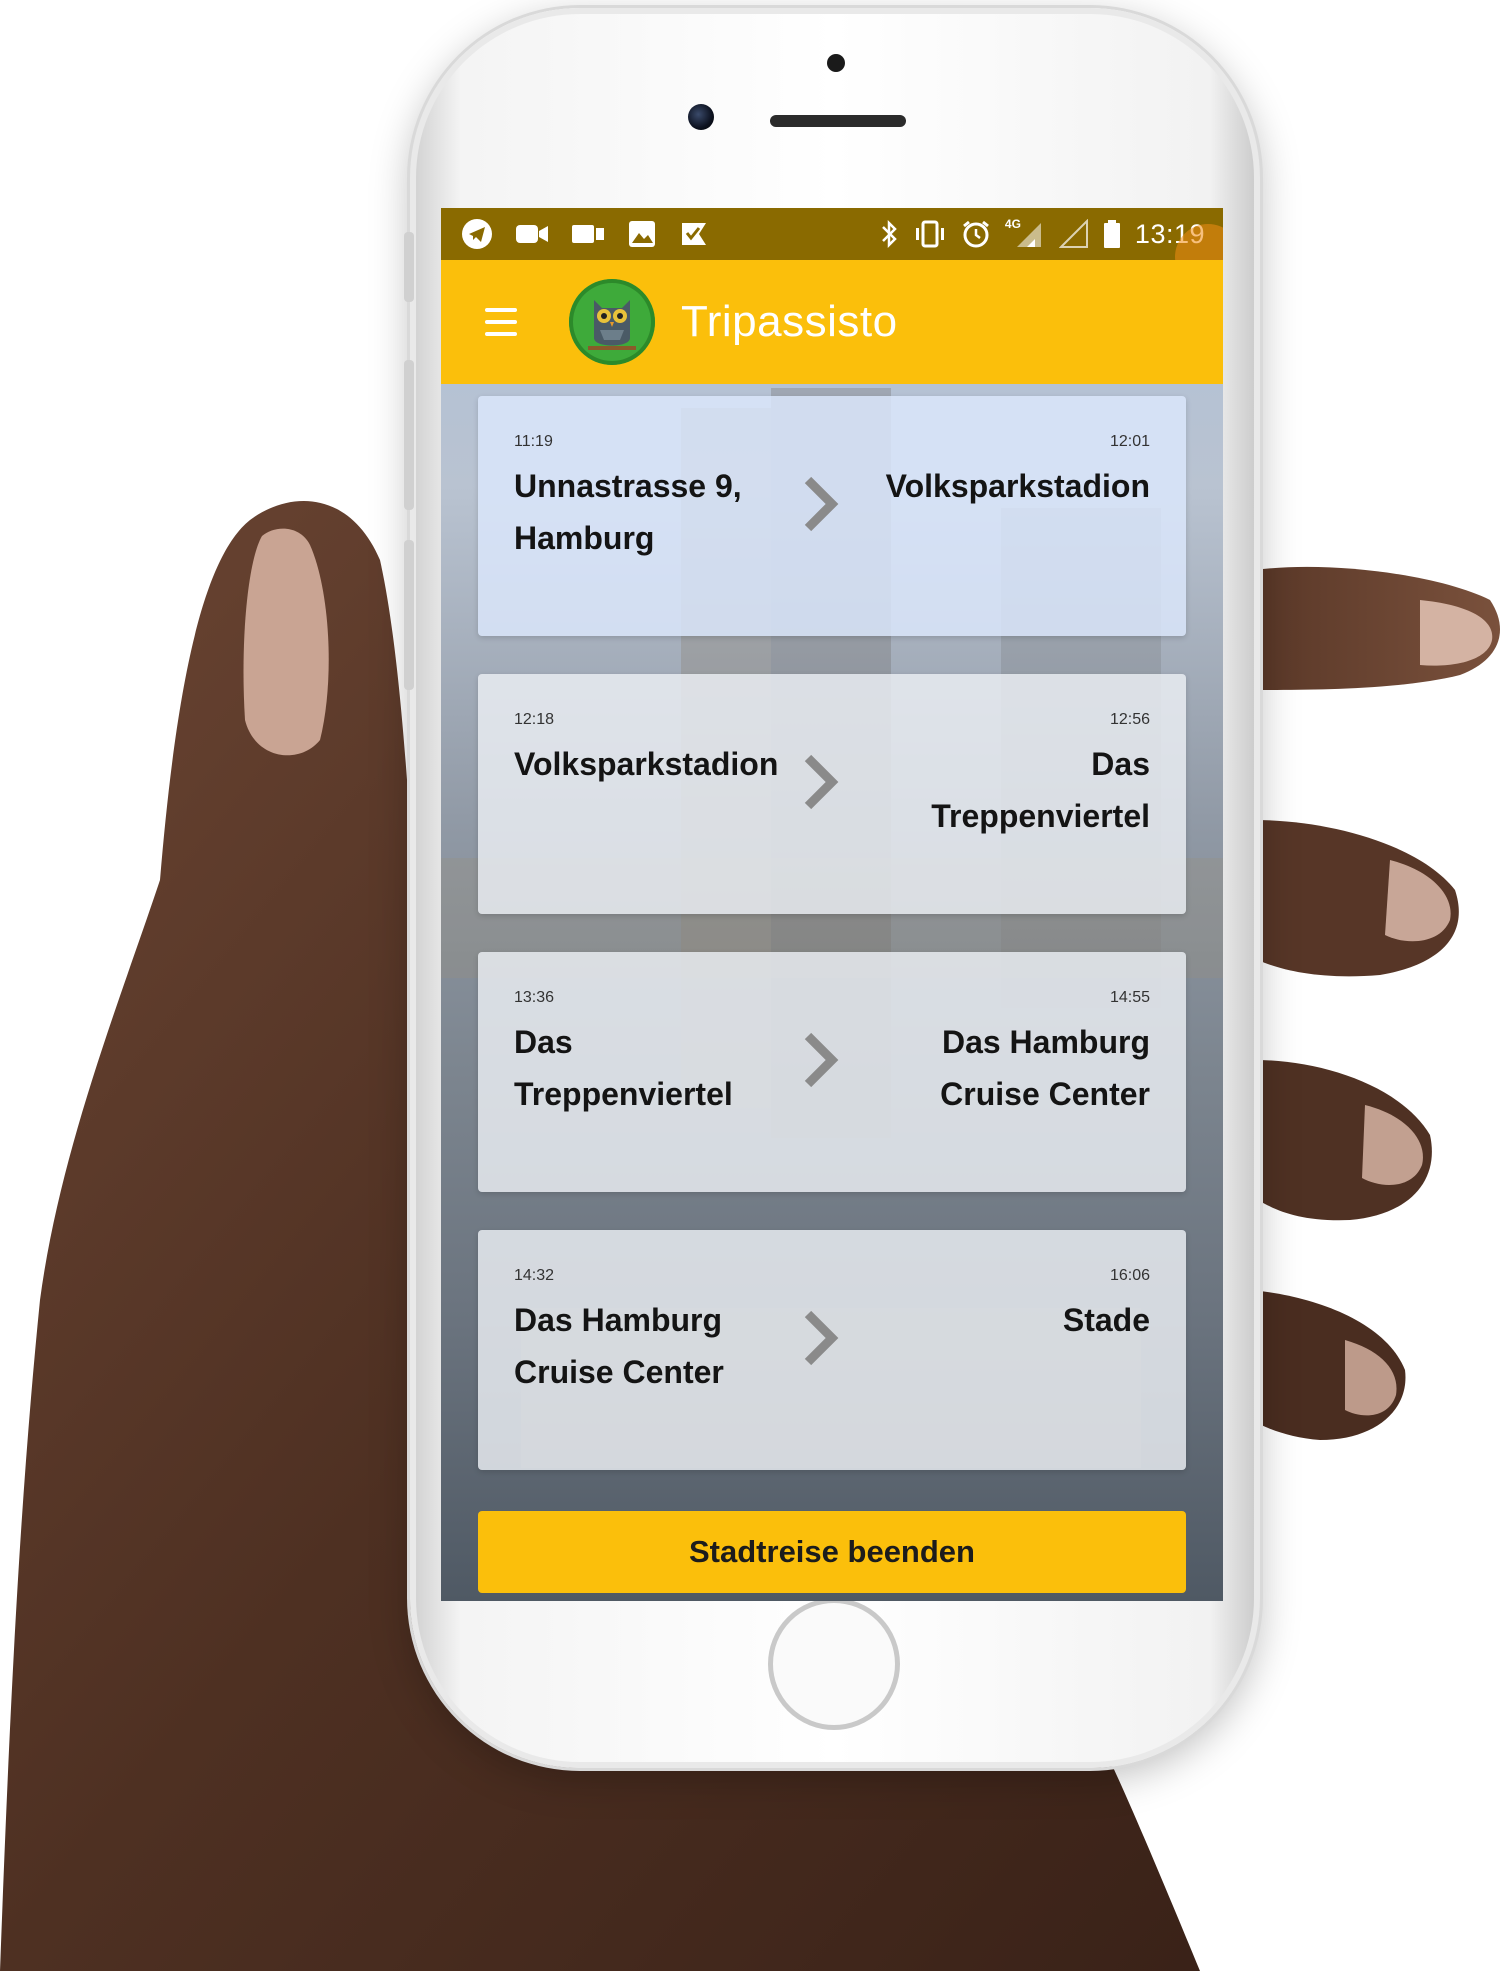  I want to click on departure-time: 14:32, so click(534, 1275).